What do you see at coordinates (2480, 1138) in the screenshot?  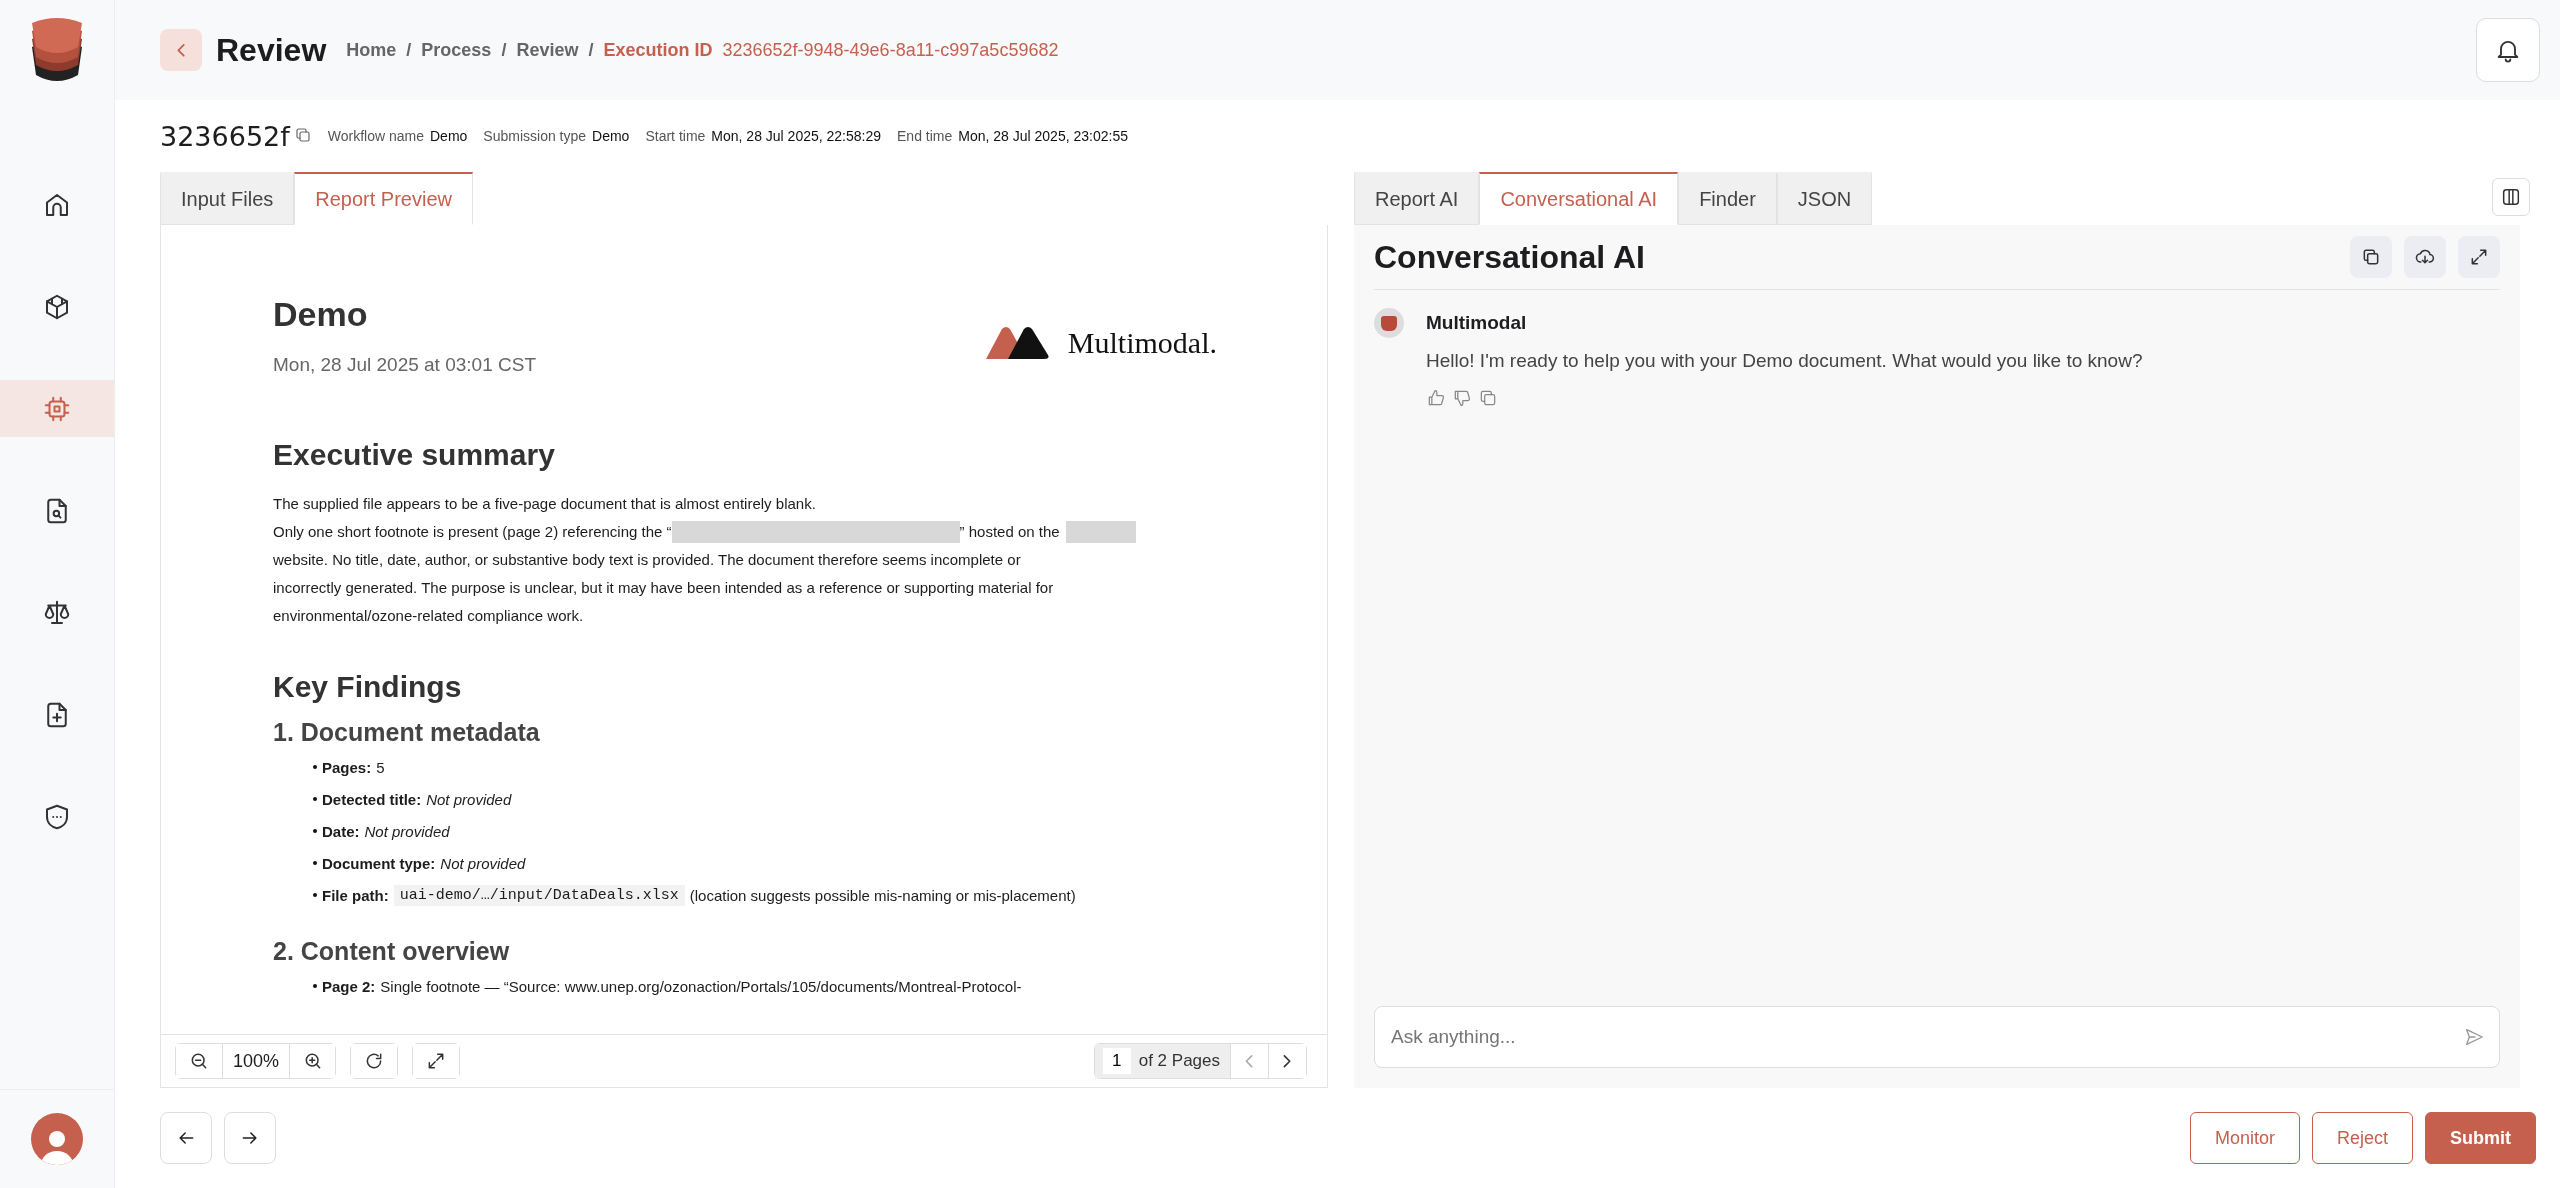 I see `action-button: Submit` at bounding box center [2480, 1138].